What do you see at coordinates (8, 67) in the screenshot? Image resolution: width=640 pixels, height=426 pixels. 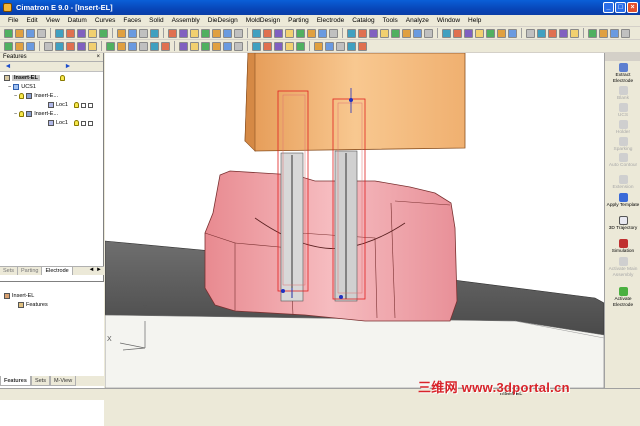 I see `back-arrow-icon: ◄` at bounding box center [8, 67].